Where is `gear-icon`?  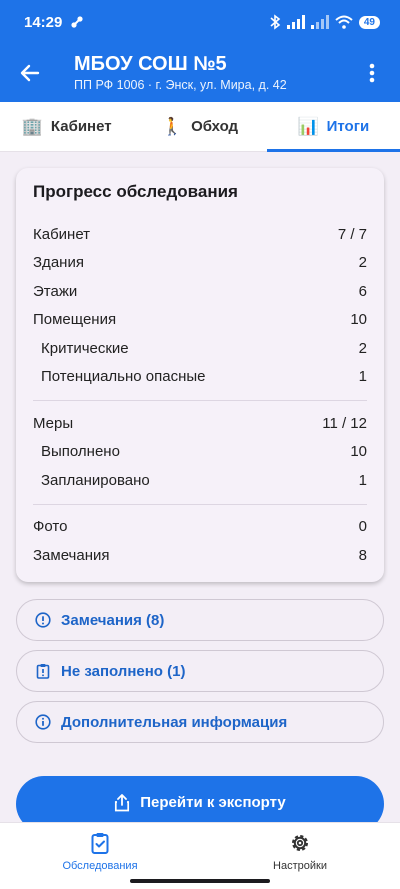 gear-icon is located at coordinates (300, 843).